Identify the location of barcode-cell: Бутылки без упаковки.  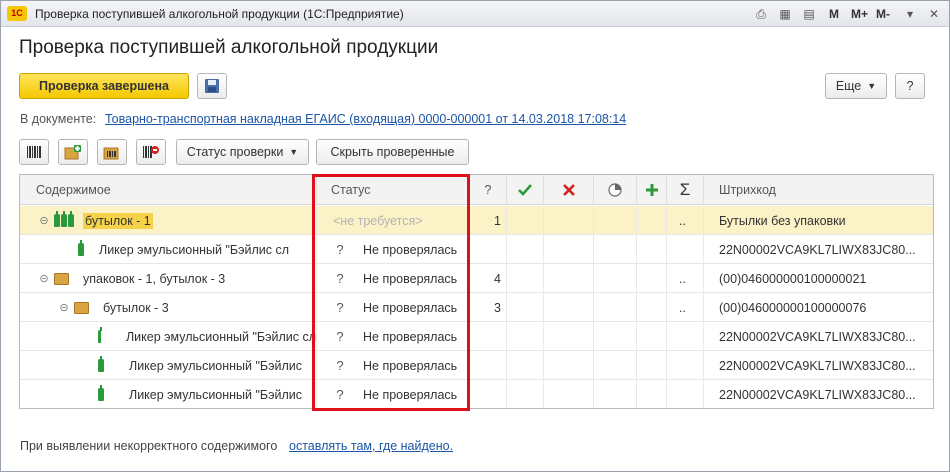
(782, 220).